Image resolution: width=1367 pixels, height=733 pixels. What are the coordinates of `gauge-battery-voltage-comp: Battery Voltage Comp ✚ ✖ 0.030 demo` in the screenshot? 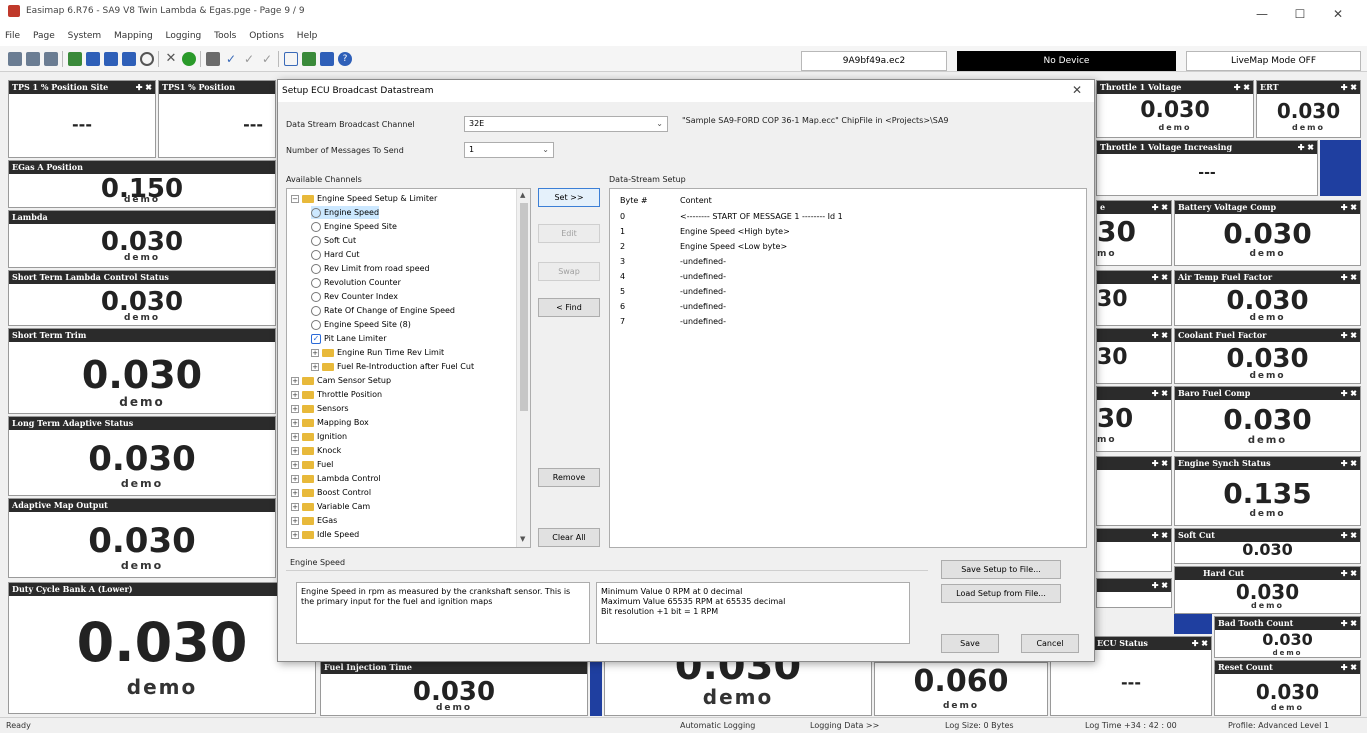 It's located at (1267, 233).